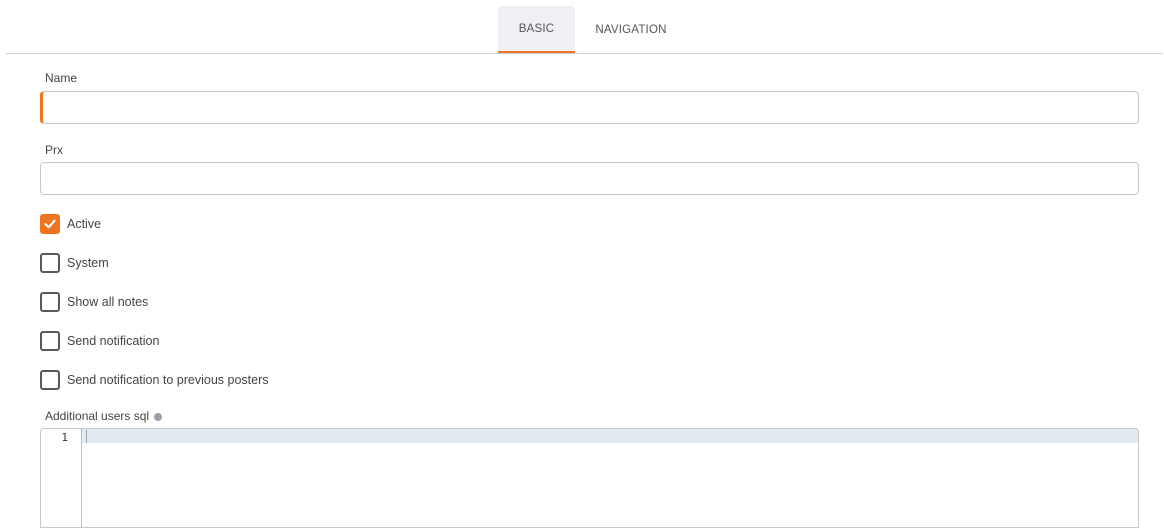 Image resolution: width=1164 pixels, height=528 pixels. Describe the element at coordinates (168, 380) in the screenshot. I see `send-notification-previous-label: Send notification to previous posters` at that location.